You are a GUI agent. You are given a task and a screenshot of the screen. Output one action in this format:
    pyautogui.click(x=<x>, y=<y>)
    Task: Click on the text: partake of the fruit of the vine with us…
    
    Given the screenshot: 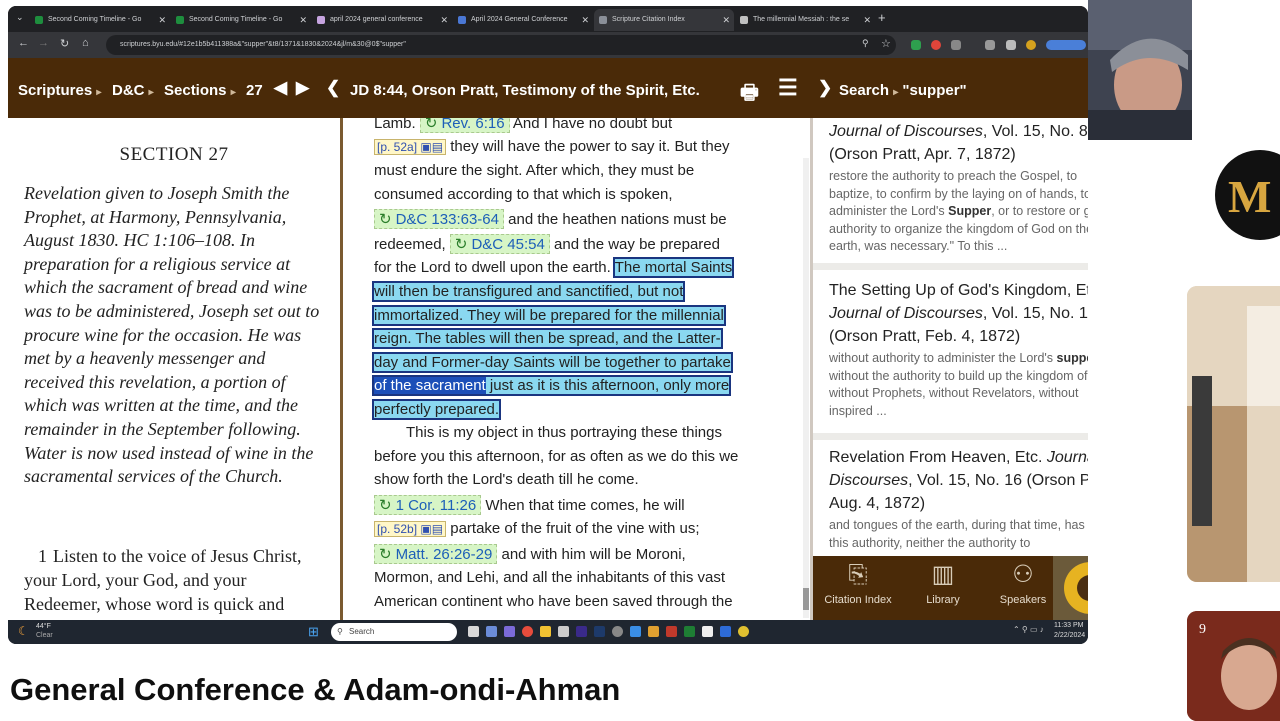 What is the action you would take?
    pyautogui.click(x=575, y=528)
    